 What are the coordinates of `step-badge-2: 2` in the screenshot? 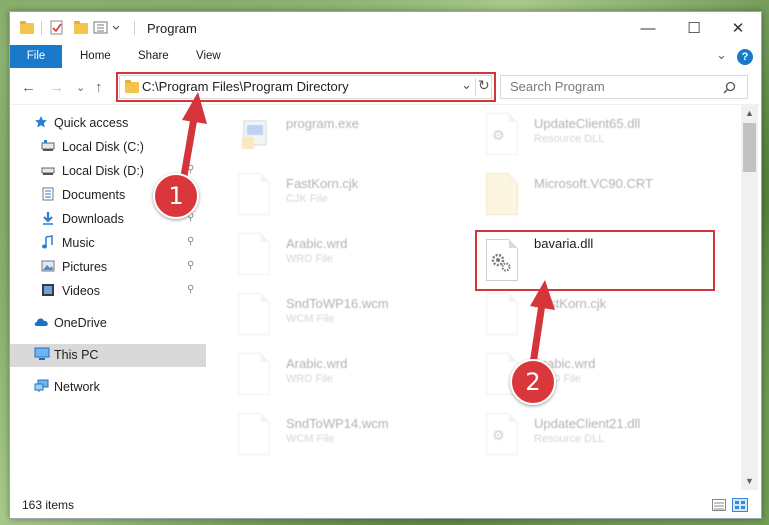 It's located at (533, 382).